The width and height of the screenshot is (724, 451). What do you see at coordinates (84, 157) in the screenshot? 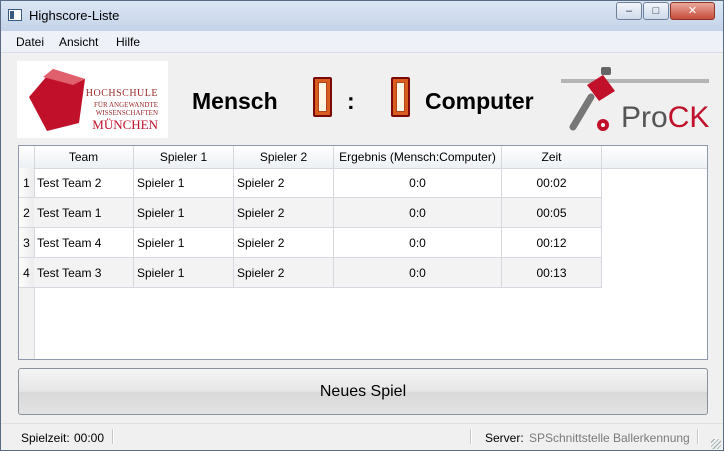
I see `column-header-team: Team` at bounding box center [84, 157].